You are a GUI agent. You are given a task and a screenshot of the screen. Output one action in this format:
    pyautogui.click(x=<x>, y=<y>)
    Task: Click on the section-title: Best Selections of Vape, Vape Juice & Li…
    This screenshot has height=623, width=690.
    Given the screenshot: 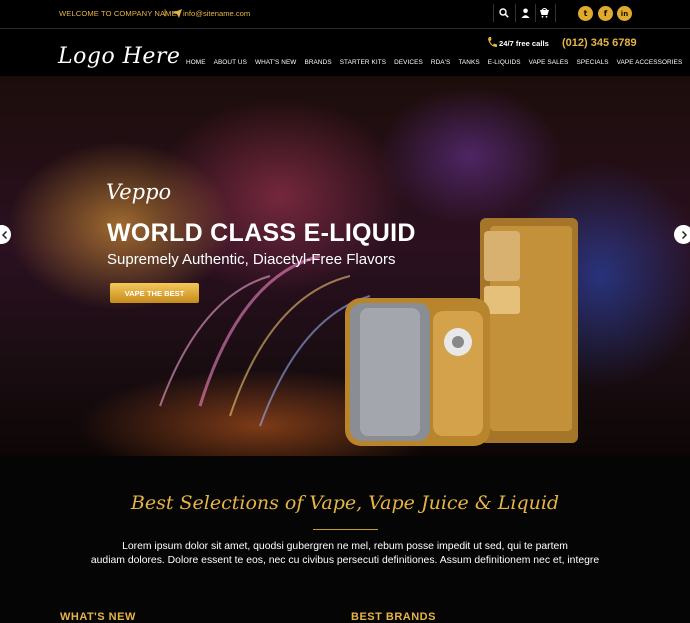 What is the action you would take?
    pyautogui.click(x=345, y=503)
    